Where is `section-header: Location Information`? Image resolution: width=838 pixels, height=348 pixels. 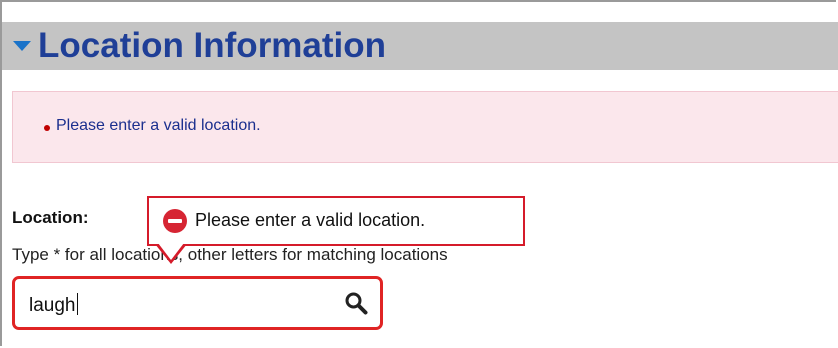 section-header: Location Information is located at coordinates (420, 46).